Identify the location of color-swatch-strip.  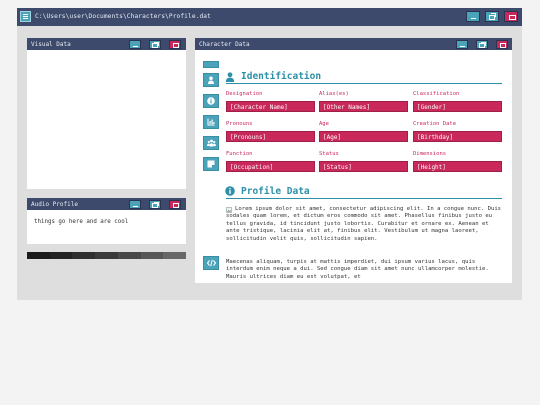
(107, 255).